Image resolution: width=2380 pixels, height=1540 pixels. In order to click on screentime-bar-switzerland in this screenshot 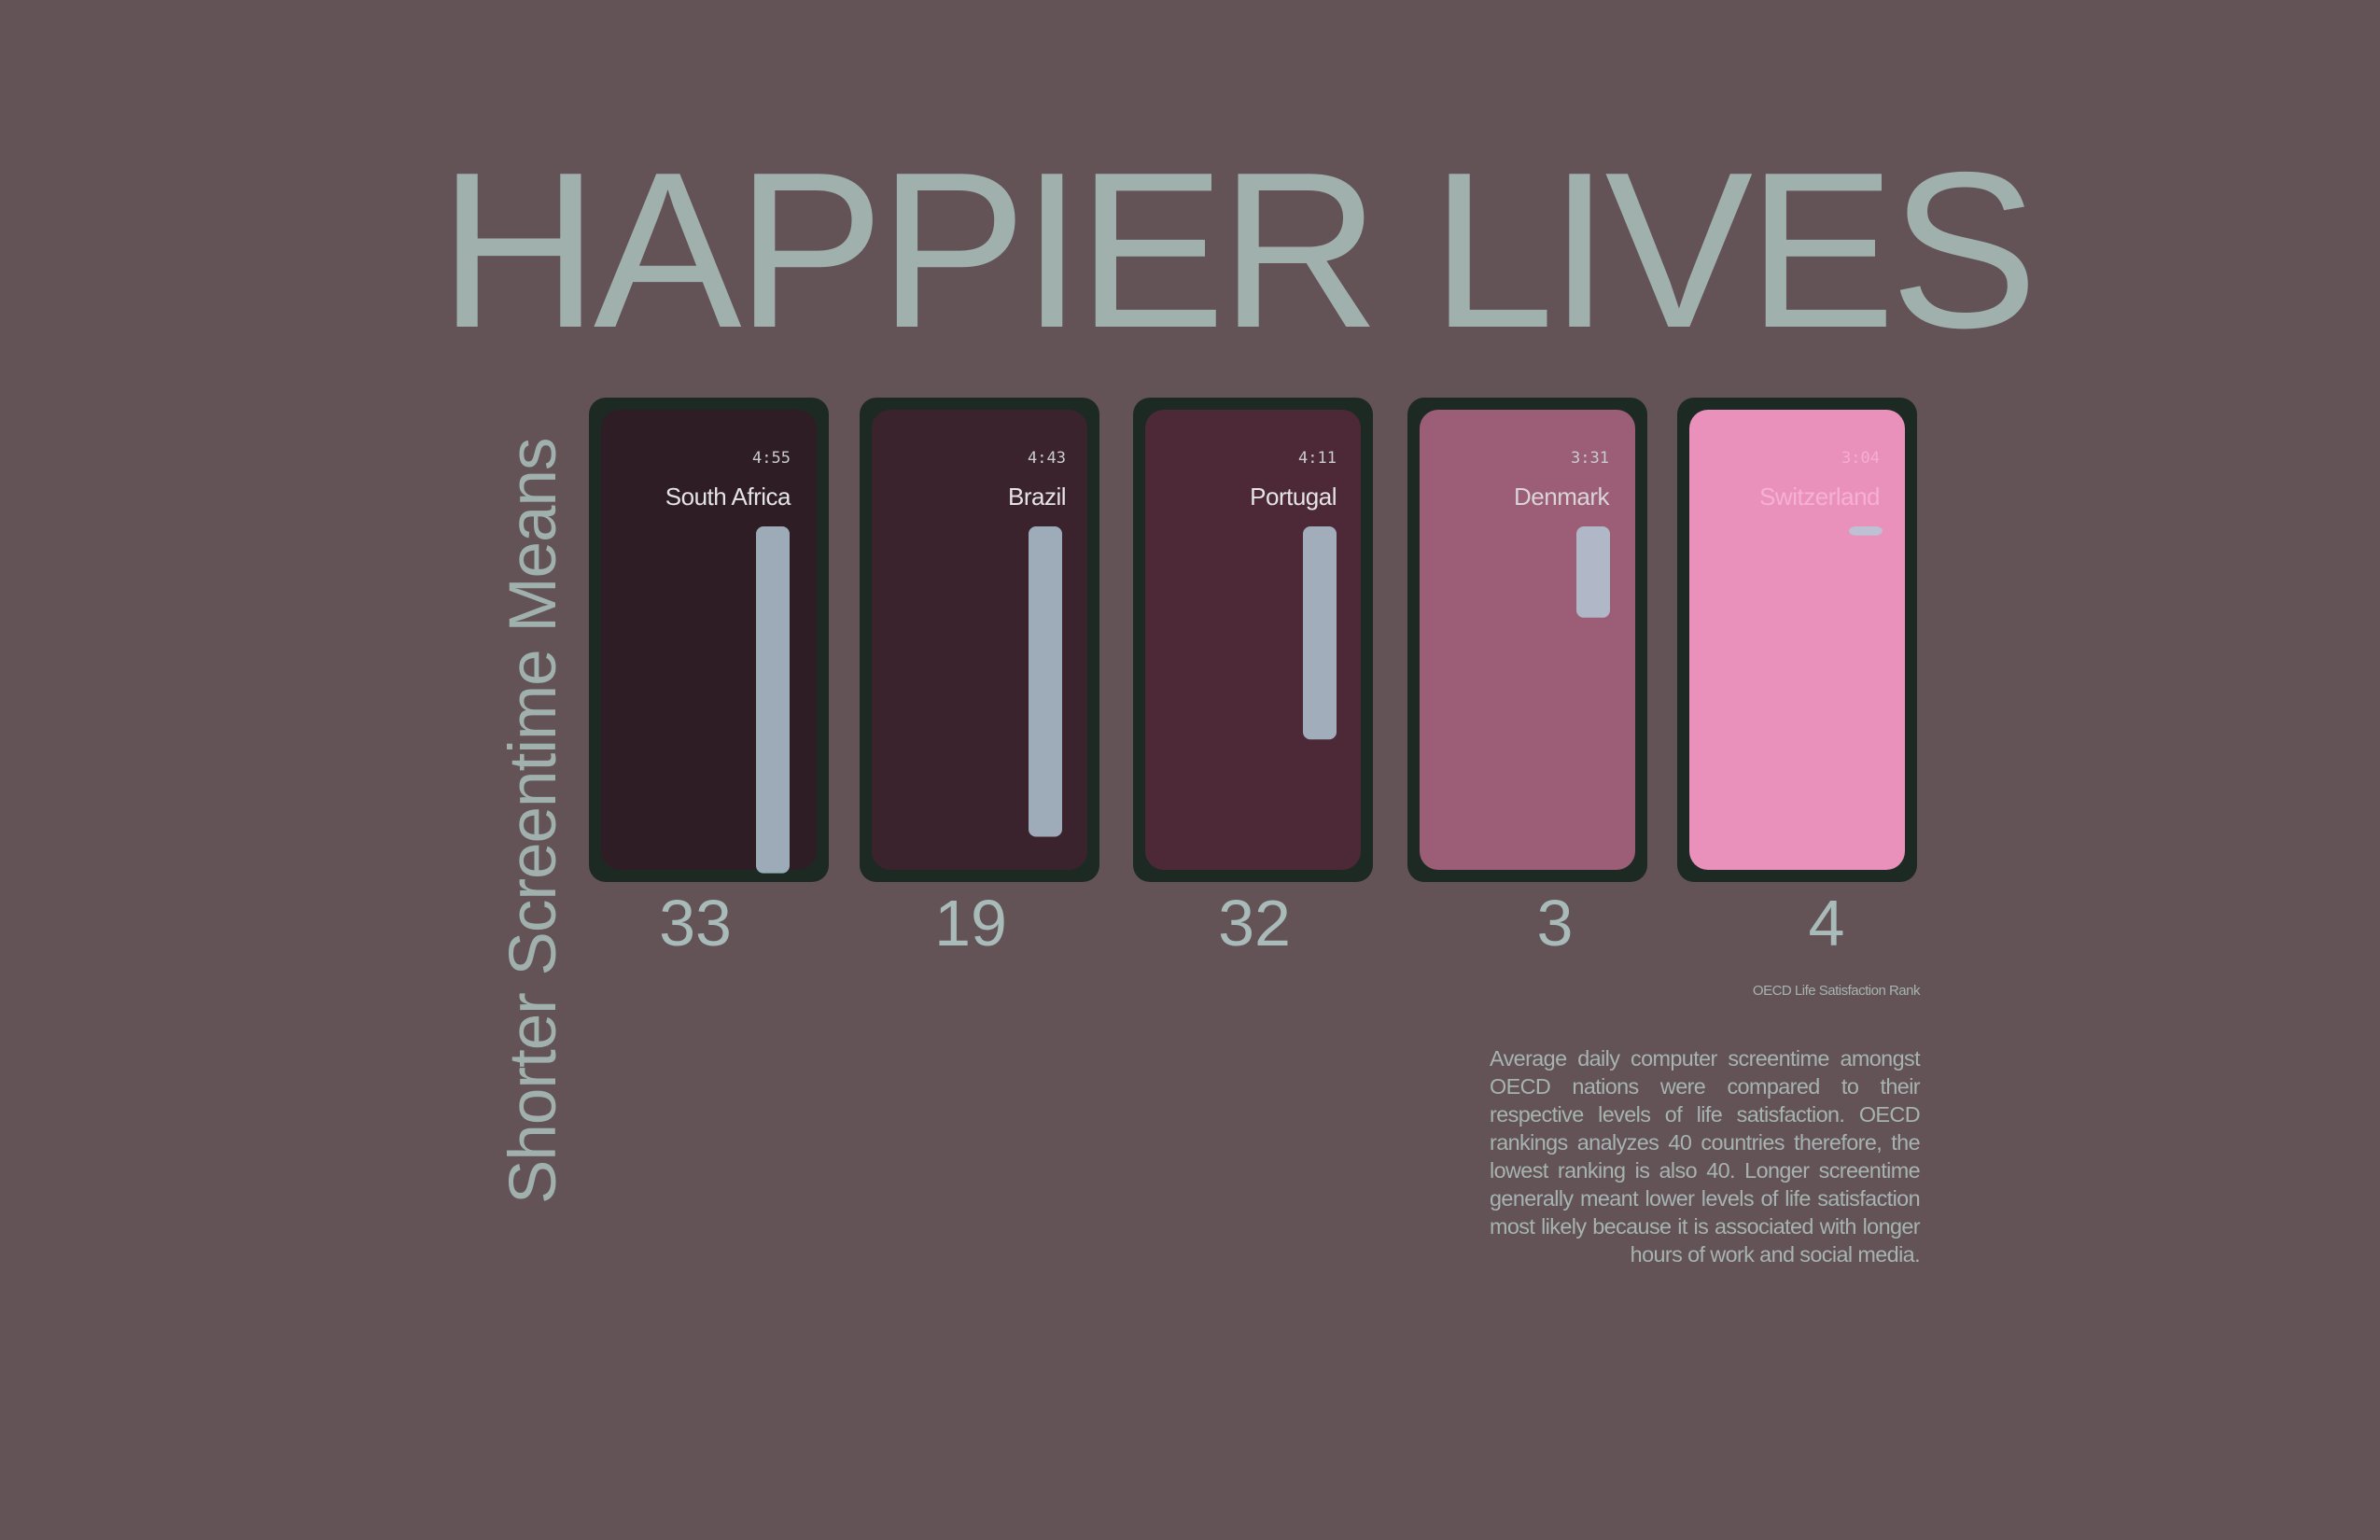, I will do `click(1866, 531)`.